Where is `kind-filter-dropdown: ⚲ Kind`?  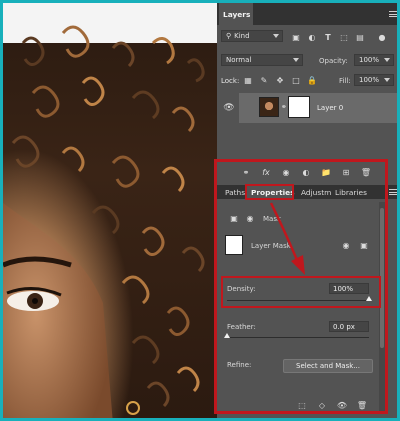 kind-filter-dropdown: ⚲ Kind is located at coordinates (252, 36).